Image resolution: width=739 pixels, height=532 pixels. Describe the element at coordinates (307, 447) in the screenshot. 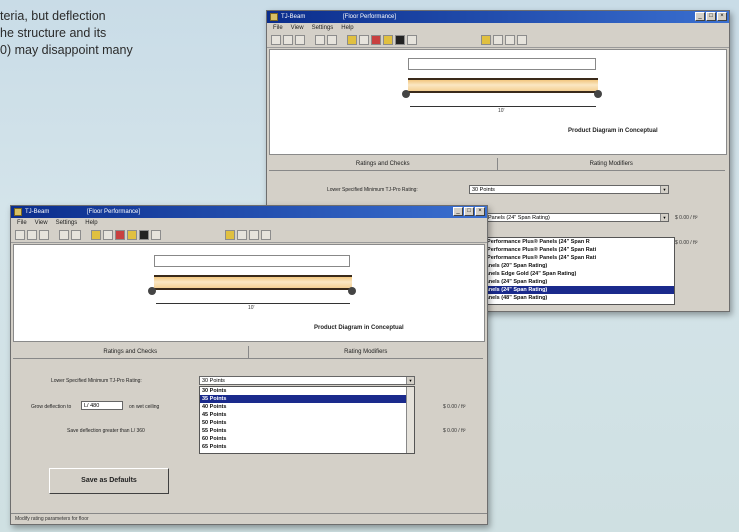

I see `list-item: 65 Points` at that location.